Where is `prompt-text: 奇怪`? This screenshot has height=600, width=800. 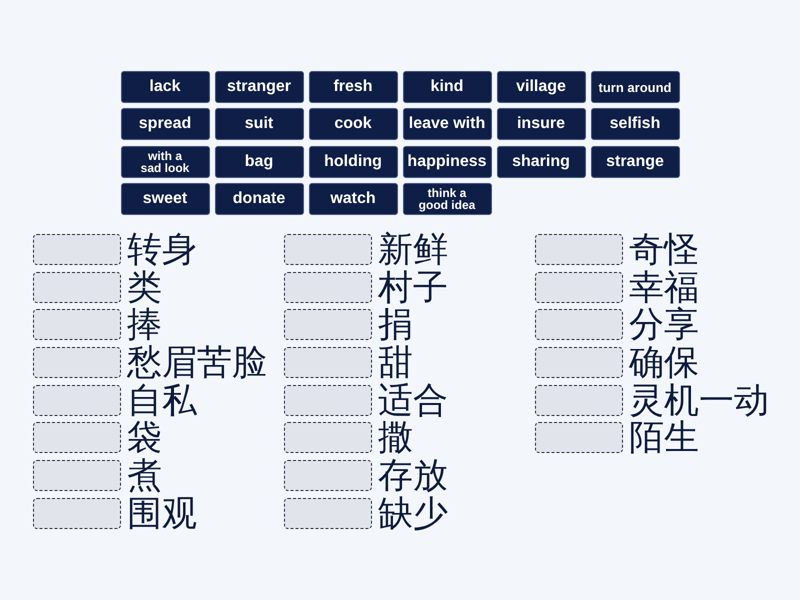
prompt-text: 奇怪 is located at coordinates (664, 250).